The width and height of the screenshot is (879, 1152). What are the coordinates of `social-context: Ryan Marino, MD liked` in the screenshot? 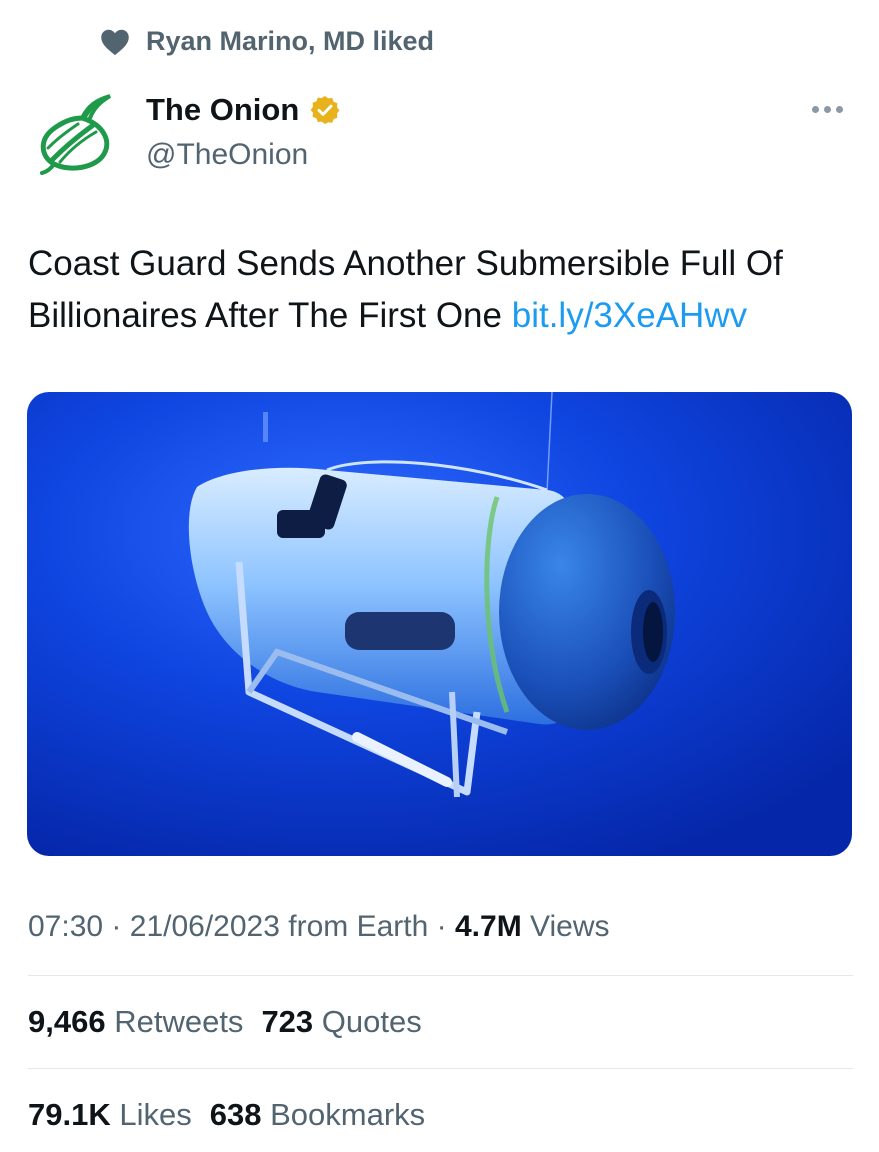 It's located at (267, 41).